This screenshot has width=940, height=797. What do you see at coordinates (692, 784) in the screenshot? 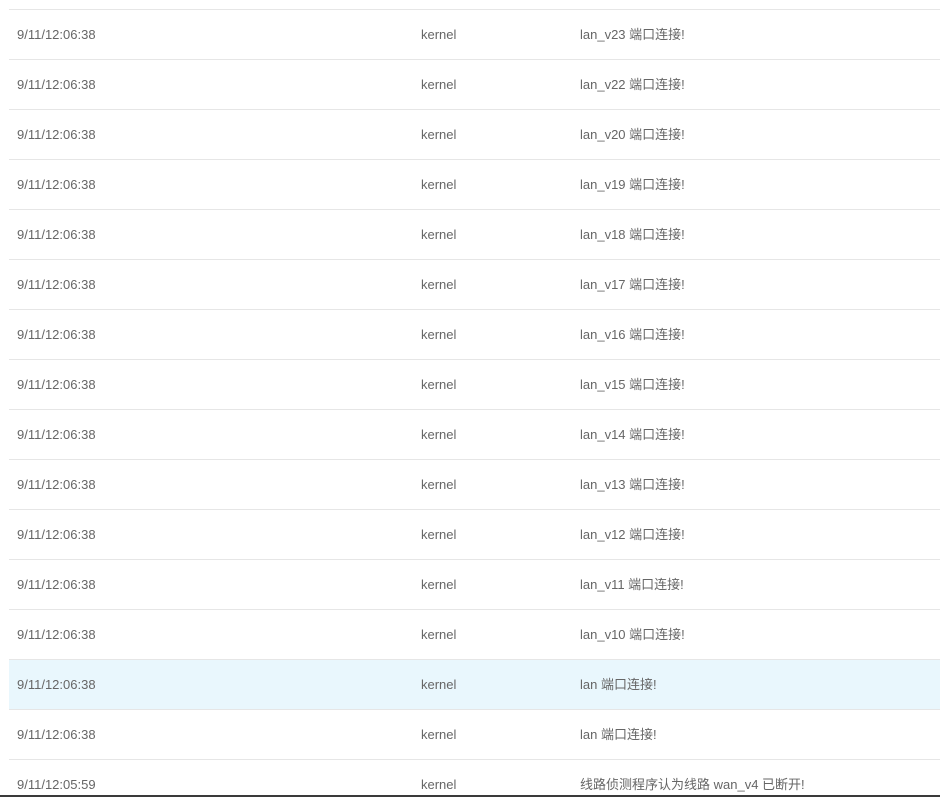
I see `log-message: 线路侦测程序认为线路 wan_v4 已断开!` at bounding box center [692, 784].